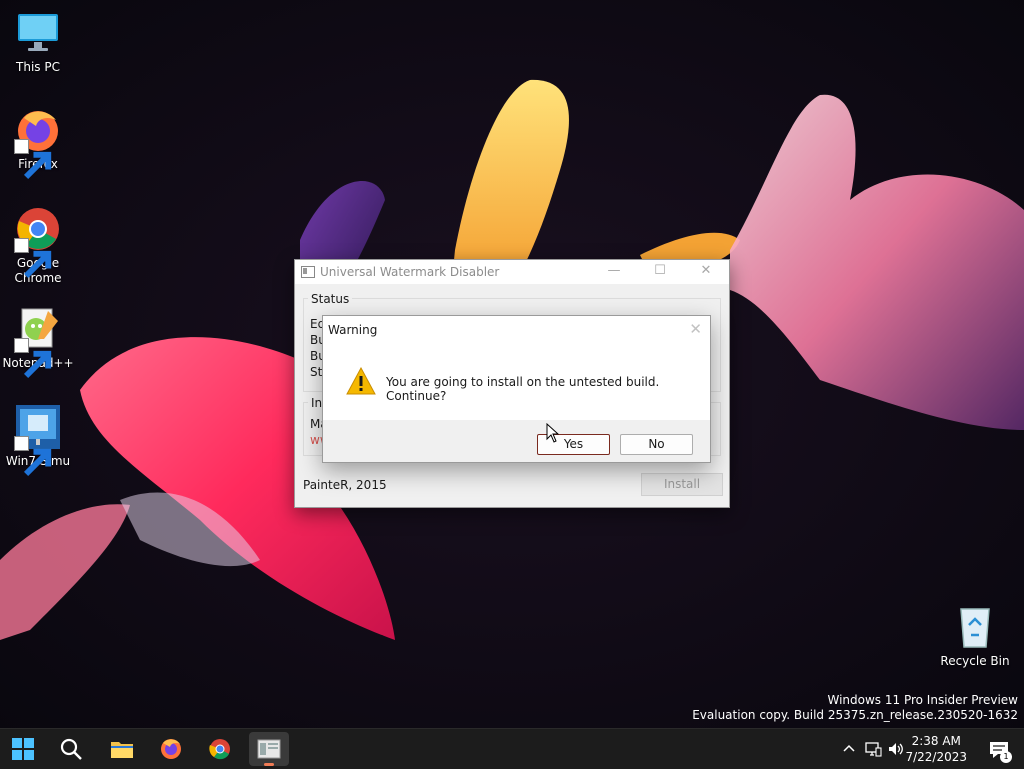 The image size is (1024, 769). What do you see at coordinates (410, 272) in the screenshot?
I see `app-title: Universal Watermark Disabler` at bounding box center [410, 272].